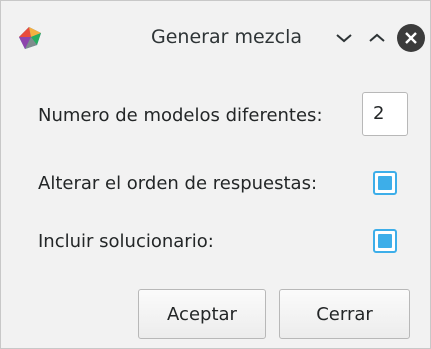 The image size is (431, 349). Describe the element at coordinates (178, 183) in the screenshot. I see `shuffle-answers-label: Alterar el orden de respuestas:` at that location.